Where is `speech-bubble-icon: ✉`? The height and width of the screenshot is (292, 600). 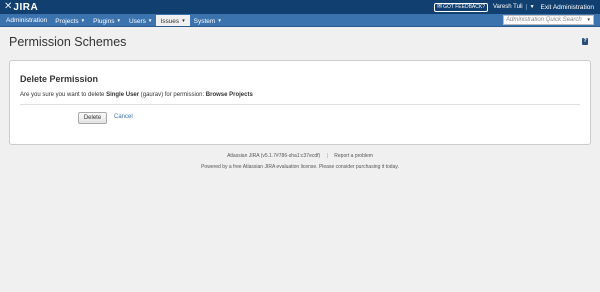
speech-bubble-icon: ✉ is located at coordinates (440, 6).